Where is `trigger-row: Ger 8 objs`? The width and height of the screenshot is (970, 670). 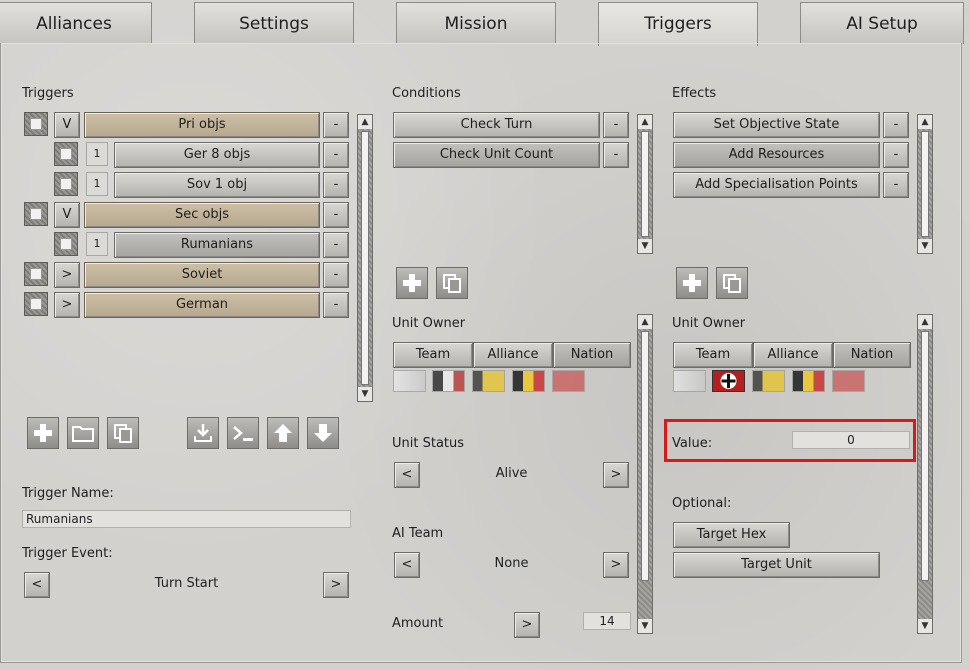 trigger-row: Ger 8 objs is located at coordinates (217, 155).